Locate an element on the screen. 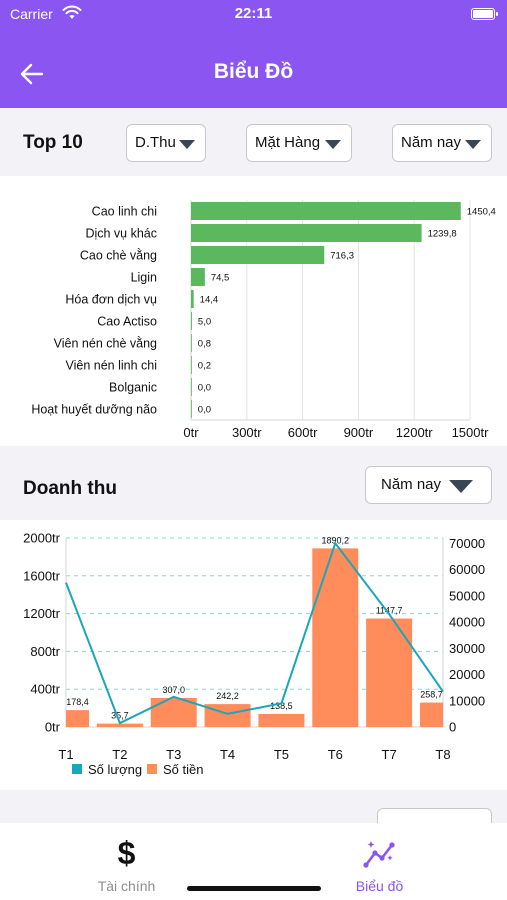  x-tick-label: T8 is located at coordinates (442, 754).